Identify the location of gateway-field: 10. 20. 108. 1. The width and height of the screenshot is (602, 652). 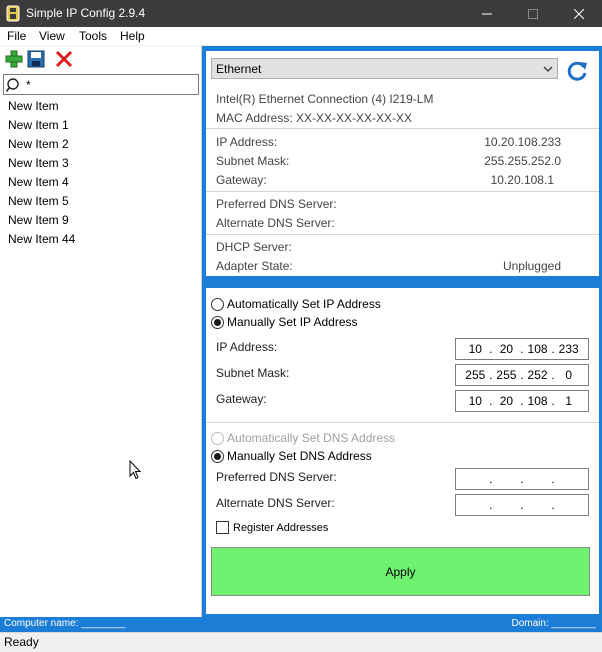
(522, 401).